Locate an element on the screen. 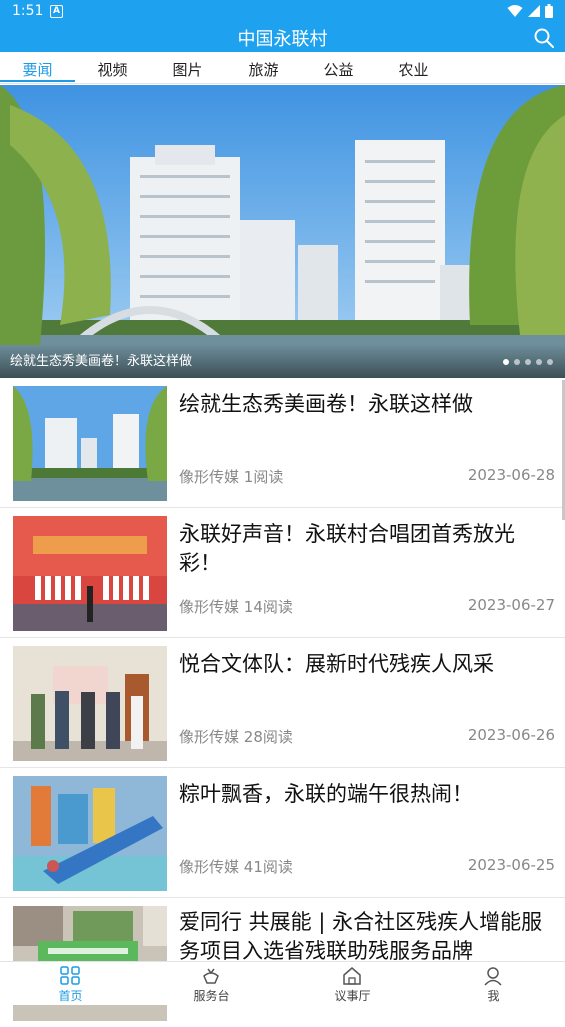 This screenshot has width=565, height=1027. article-date: 2023-06-27 is located at coordinates (511, 605).